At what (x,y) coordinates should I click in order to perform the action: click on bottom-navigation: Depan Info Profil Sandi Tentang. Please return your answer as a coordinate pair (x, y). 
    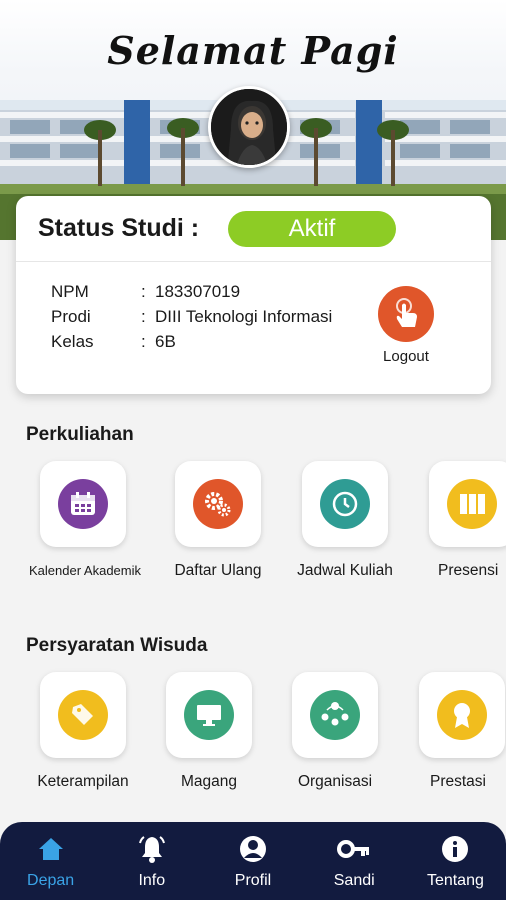
    Looking at the image, I should click on (253, 861).